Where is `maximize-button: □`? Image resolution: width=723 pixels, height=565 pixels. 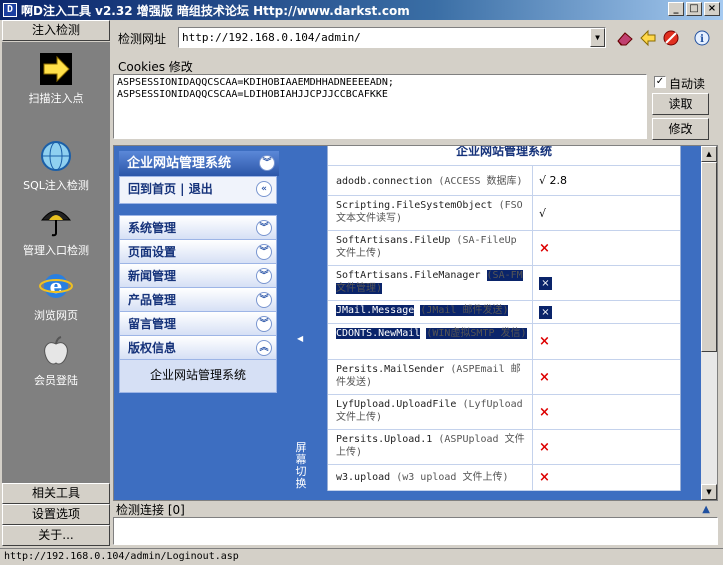 maximize-button: □ is located at coordinates (694, 9).